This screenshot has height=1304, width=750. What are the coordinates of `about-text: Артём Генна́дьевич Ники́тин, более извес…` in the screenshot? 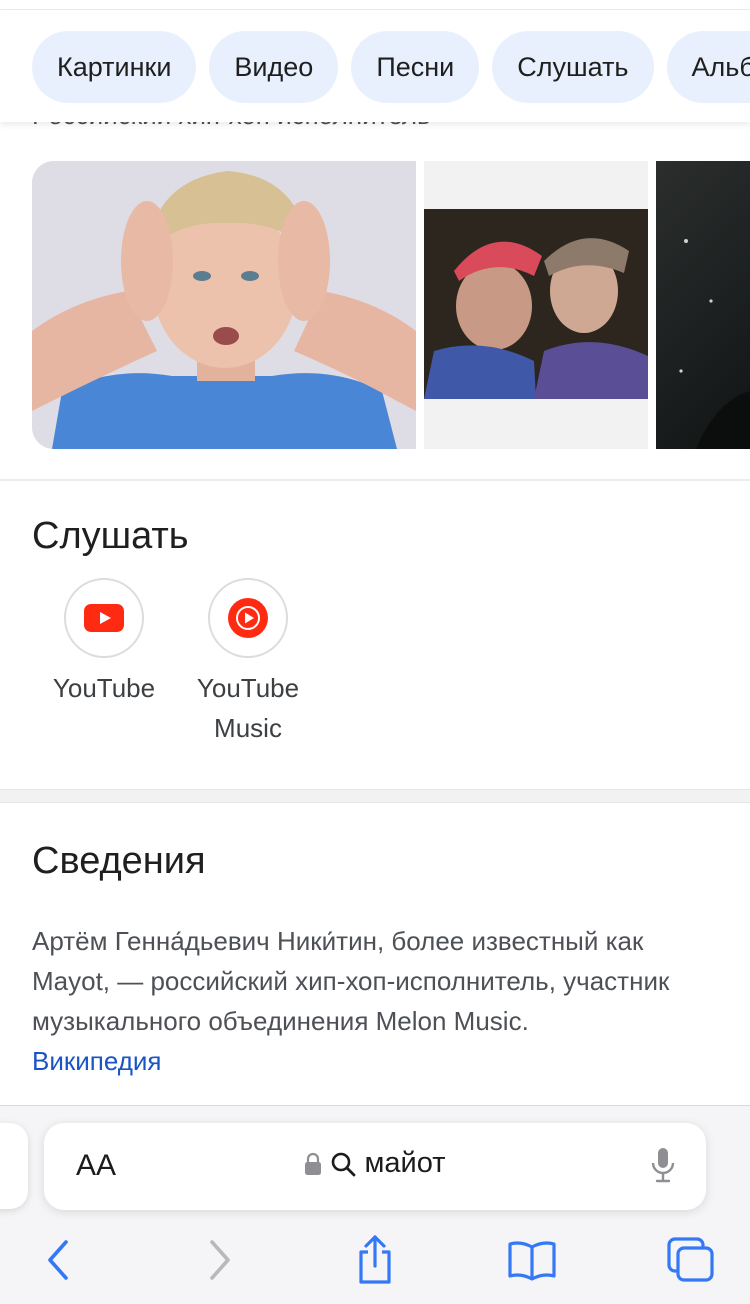 It's located at (351, 981).